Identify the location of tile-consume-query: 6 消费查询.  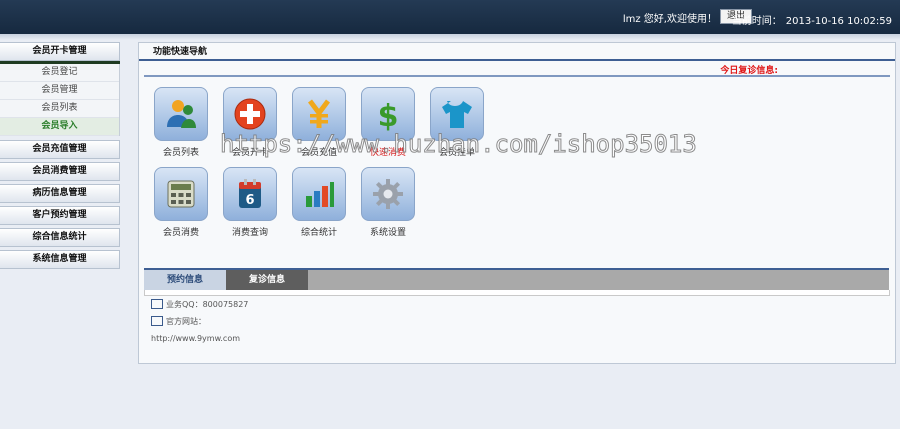
(250, 202).